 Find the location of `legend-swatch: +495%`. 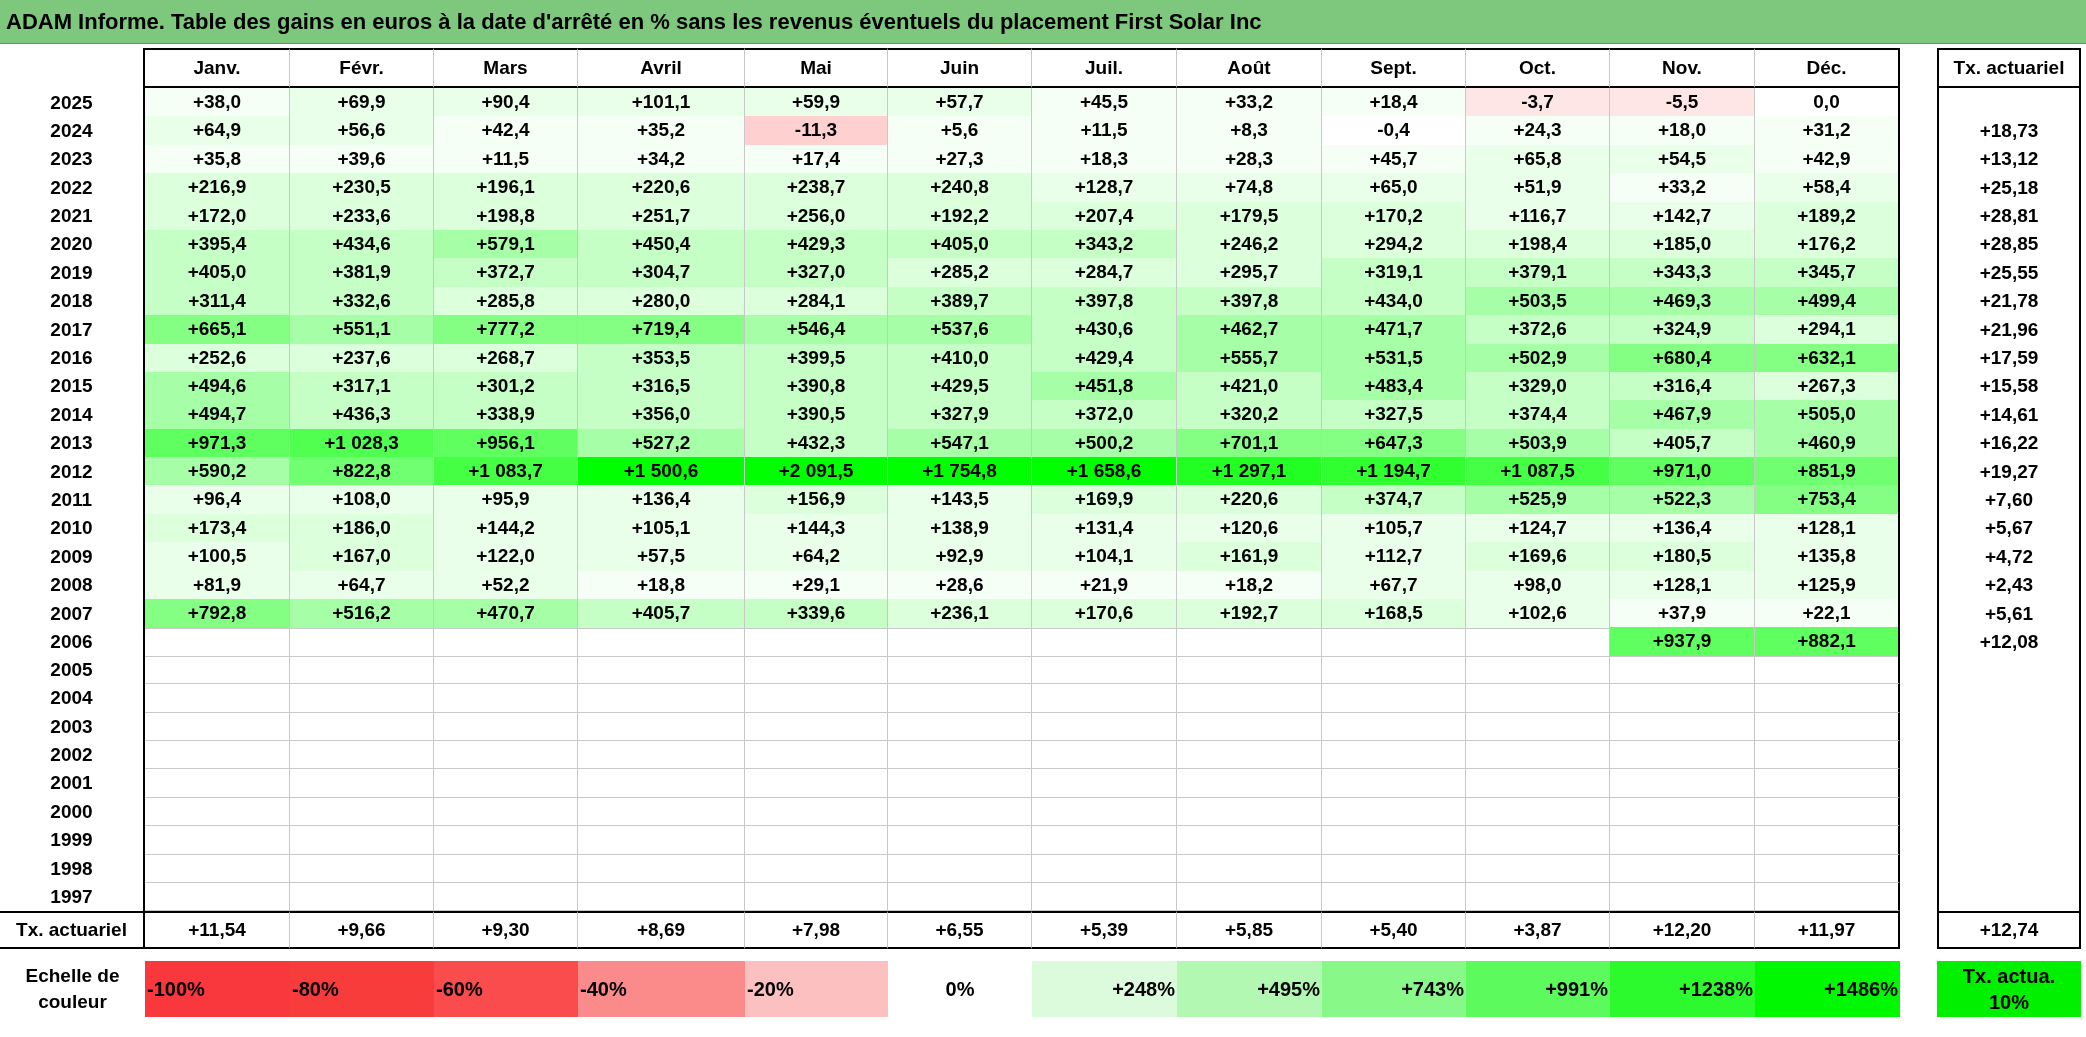

legend-swatch: +495% is located at coordinates (1249, 989).